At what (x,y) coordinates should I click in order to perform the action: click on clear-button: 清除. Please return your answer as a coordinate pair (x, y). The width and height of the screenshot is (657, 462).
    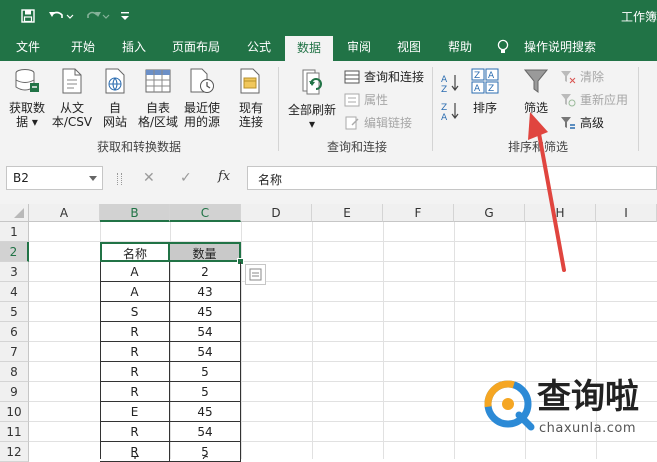
    Looking at the image, I should click on (582, 77).